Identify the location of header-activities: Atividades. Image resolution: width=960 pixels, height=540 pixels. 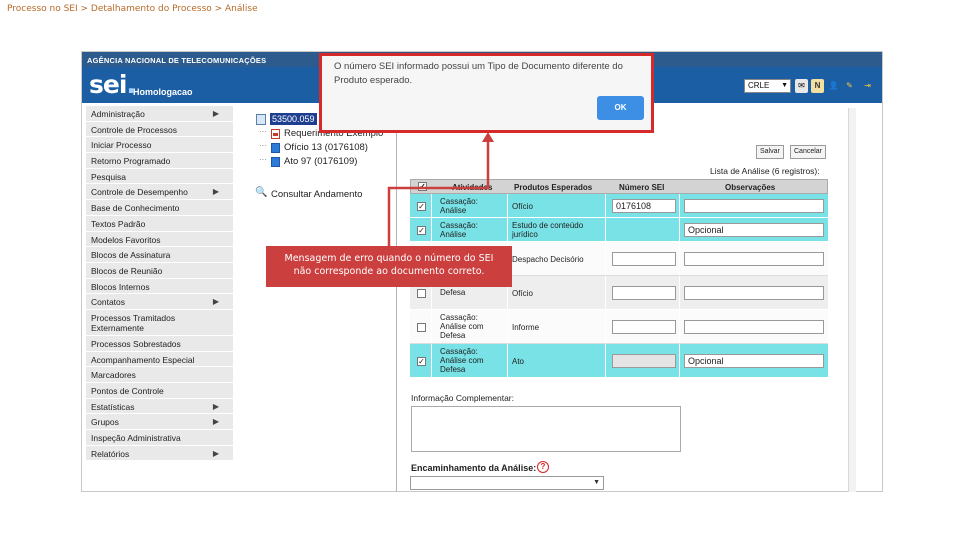
(472, 187).